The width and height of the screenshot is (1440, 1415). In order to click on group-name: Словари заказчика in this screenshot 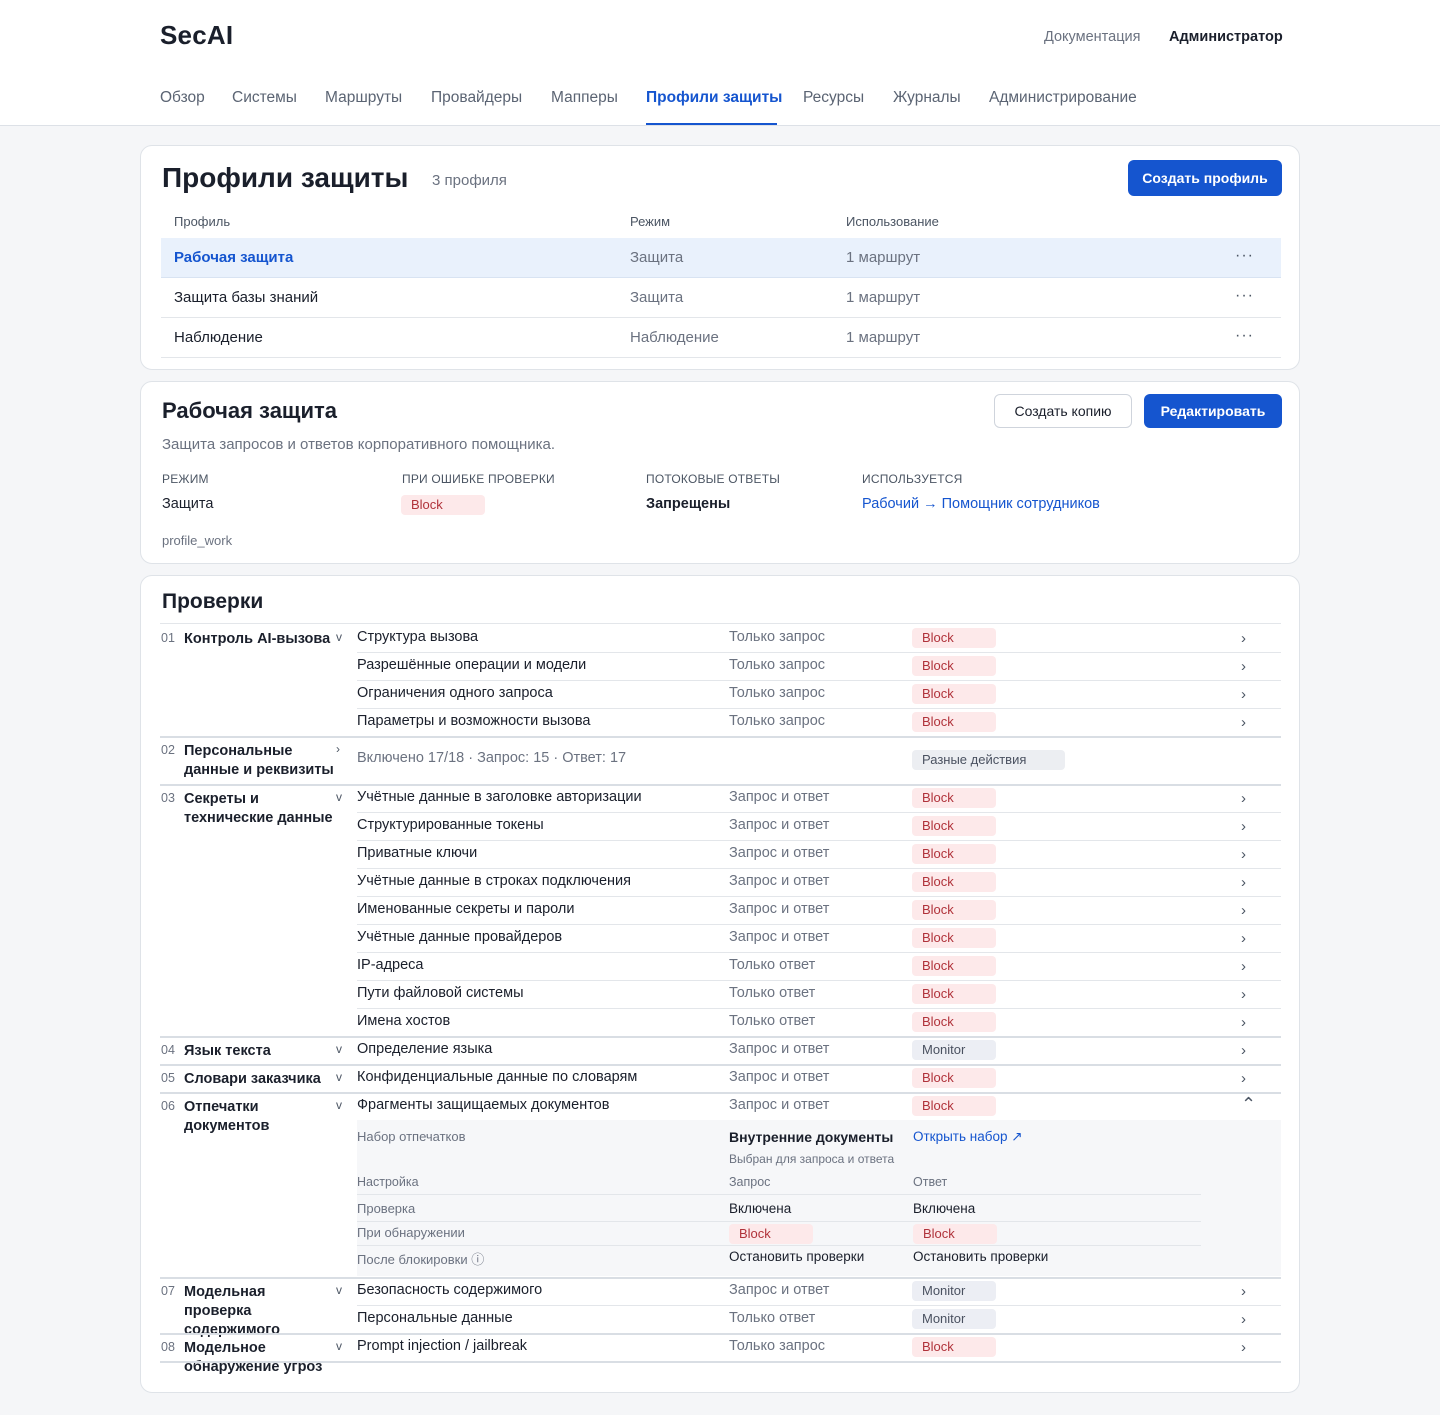, I will do `click(259, 1079)`.